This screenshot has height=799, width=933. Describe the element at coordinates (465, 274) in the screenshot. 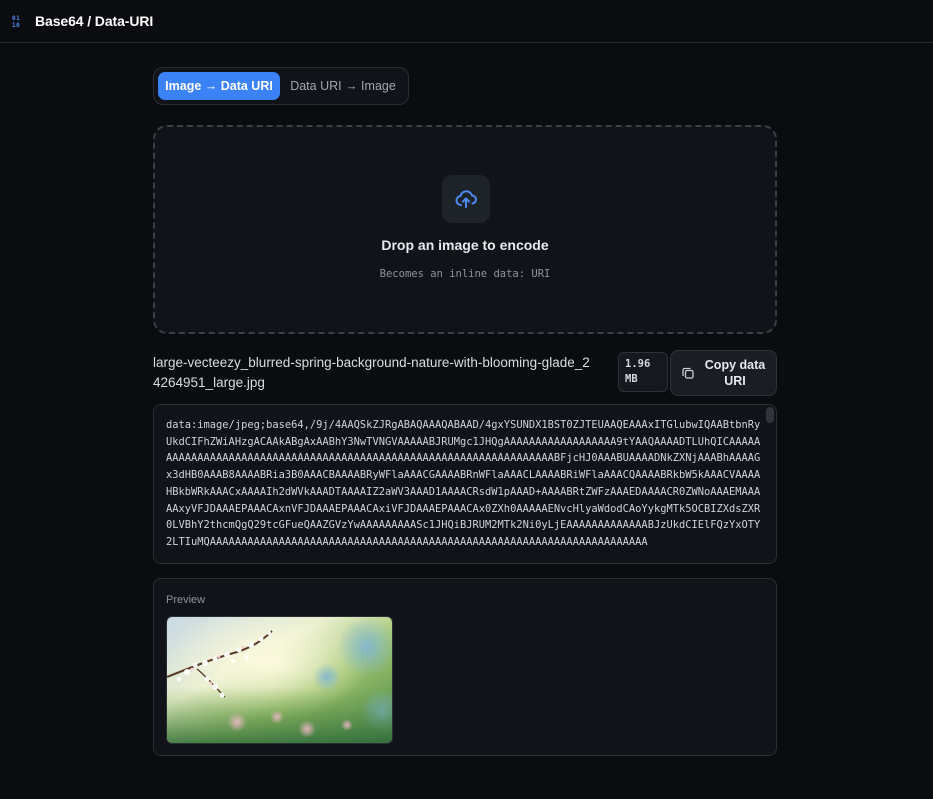

I see `dropzone-subtitle: Becomes an inline data: URI` at that location.